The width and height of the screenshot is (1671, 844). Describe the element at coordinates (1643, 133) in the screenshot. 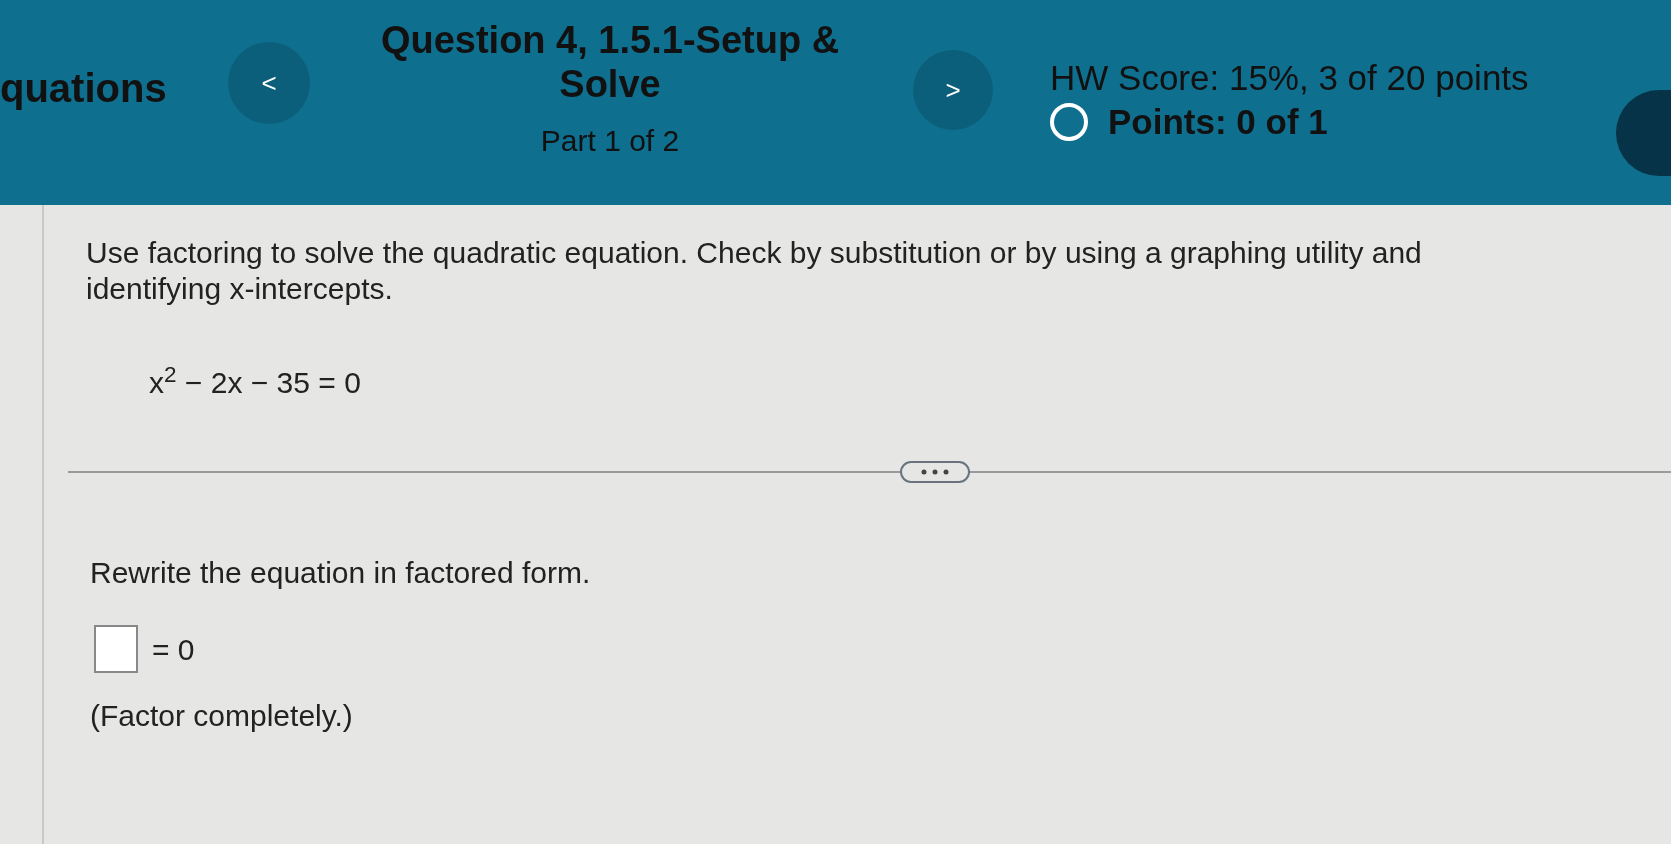

I see `side-button` at that location.